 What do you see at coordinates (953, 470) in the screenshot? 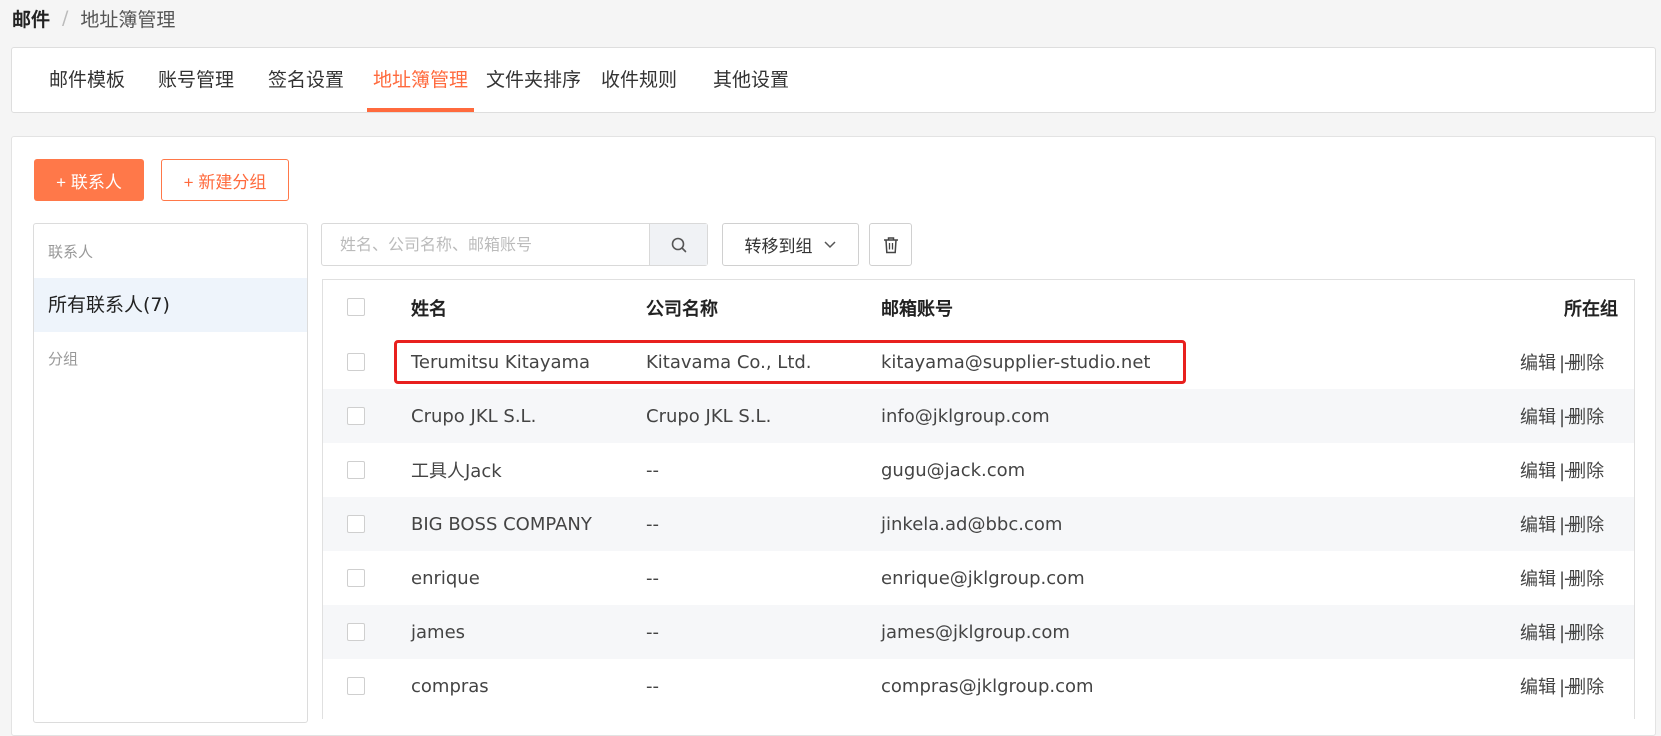
I see `contact-email: gugu@jack.com` at bounding box center [953, 470].